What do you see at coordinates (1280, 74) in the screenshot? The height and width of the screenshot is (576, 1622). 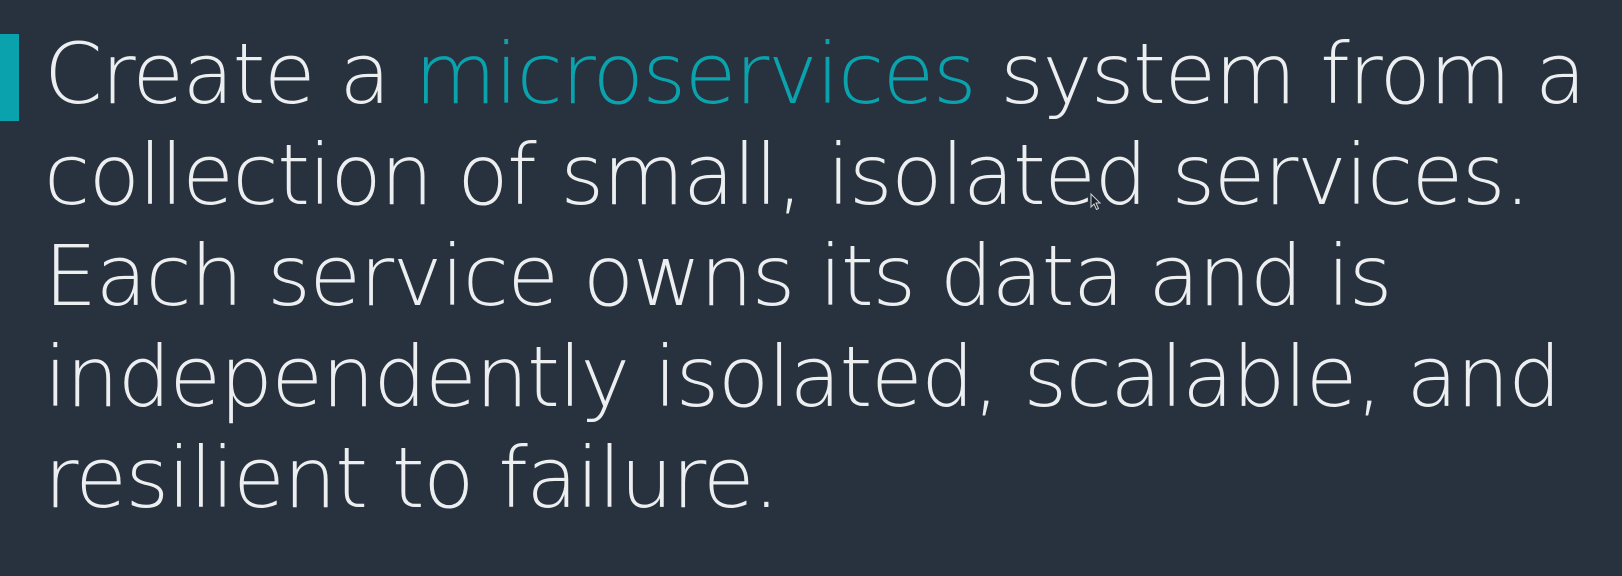 I see `statement-line-1-after: system from a` at bounding box center [1280, 74].